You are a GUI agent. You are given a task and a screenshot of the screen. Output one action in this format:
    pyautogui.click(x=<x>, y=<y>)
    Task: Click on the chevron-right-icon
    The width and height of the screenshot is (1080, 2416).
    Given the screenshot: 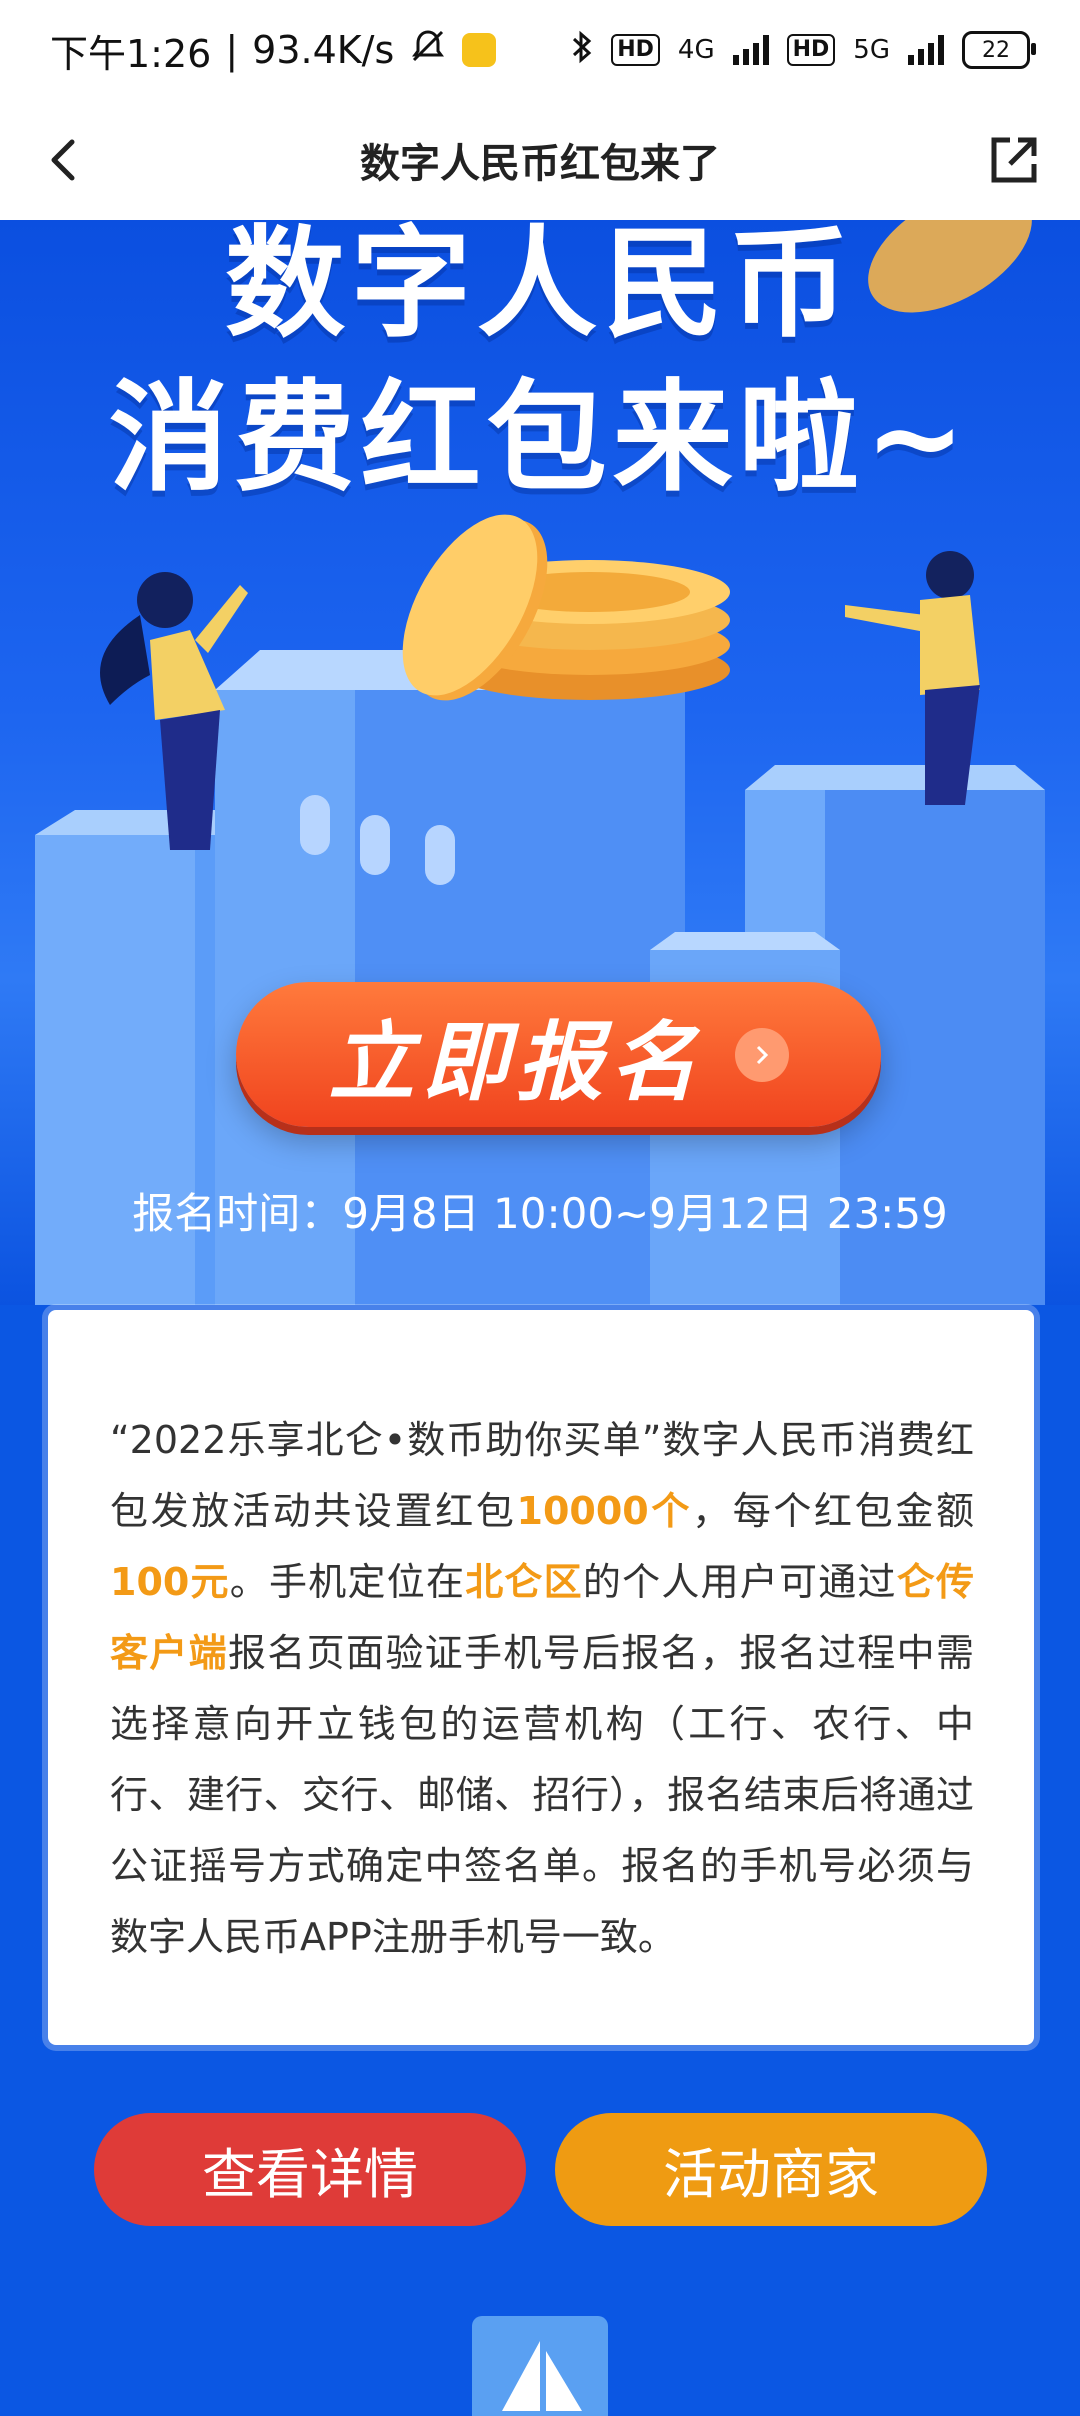 What is the action you would take?
    pyautogui.click(x=761, y=1054)
    